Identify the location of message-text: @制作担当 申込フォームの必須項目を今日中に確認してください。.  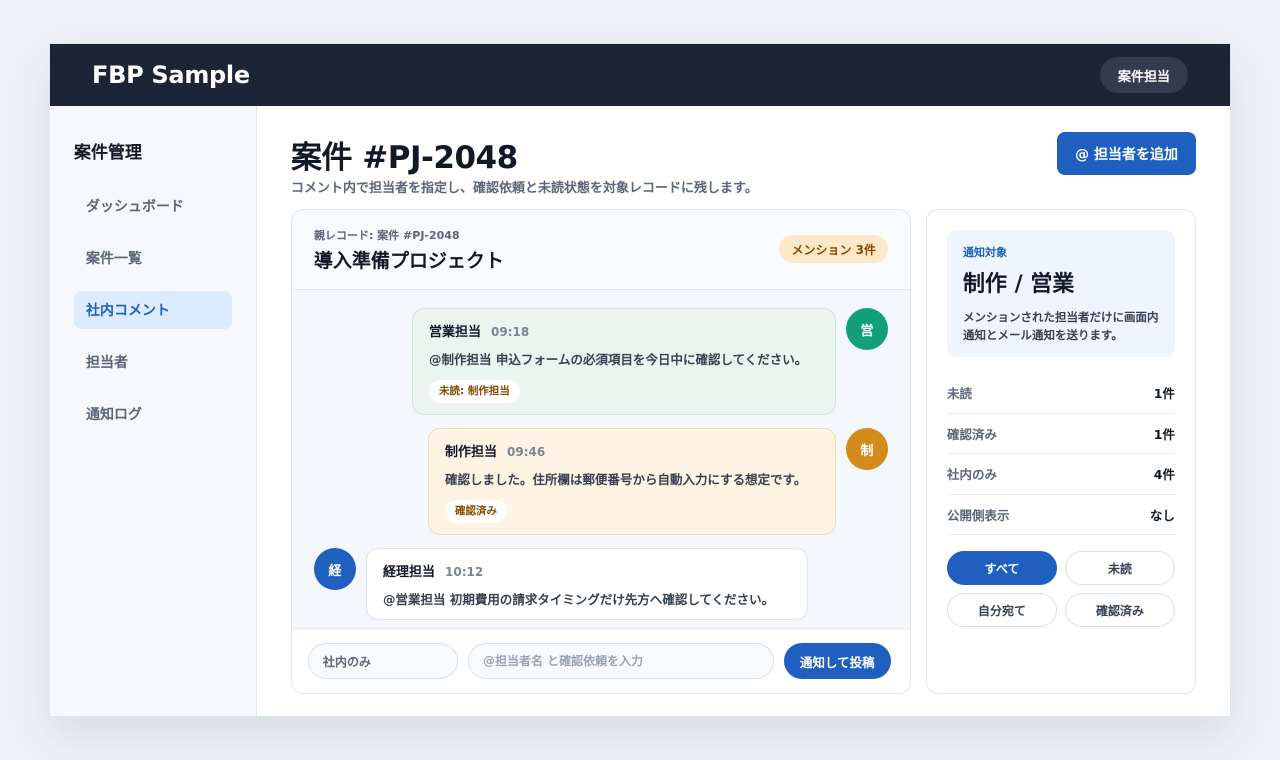
(618, 359).